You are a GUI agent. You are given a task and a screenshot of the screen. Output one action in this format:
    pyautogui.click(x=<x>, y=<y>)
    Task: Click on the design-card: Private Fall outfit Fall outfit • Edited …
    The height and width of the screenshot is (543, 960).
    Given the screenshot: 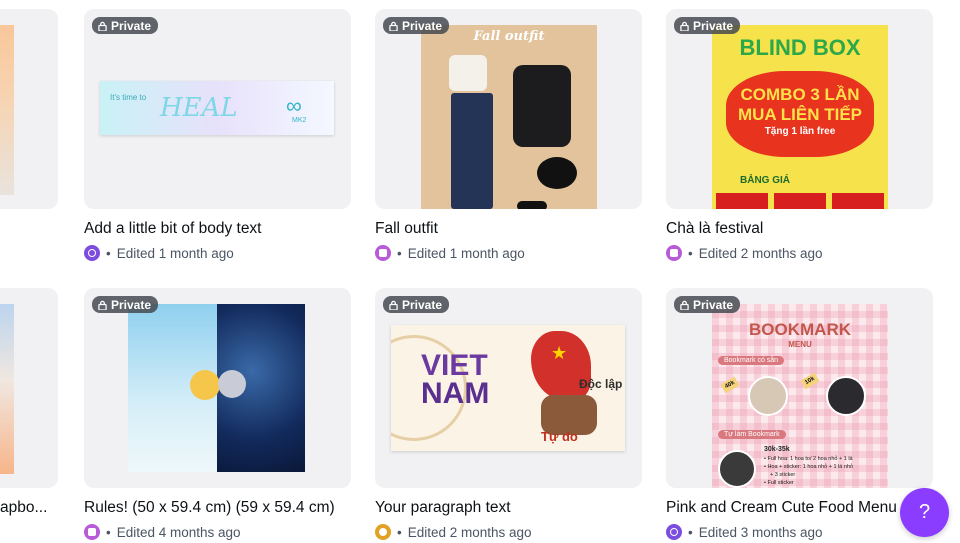 What is the action you would take?
    pyautogui.click(x=508, y=136)
    